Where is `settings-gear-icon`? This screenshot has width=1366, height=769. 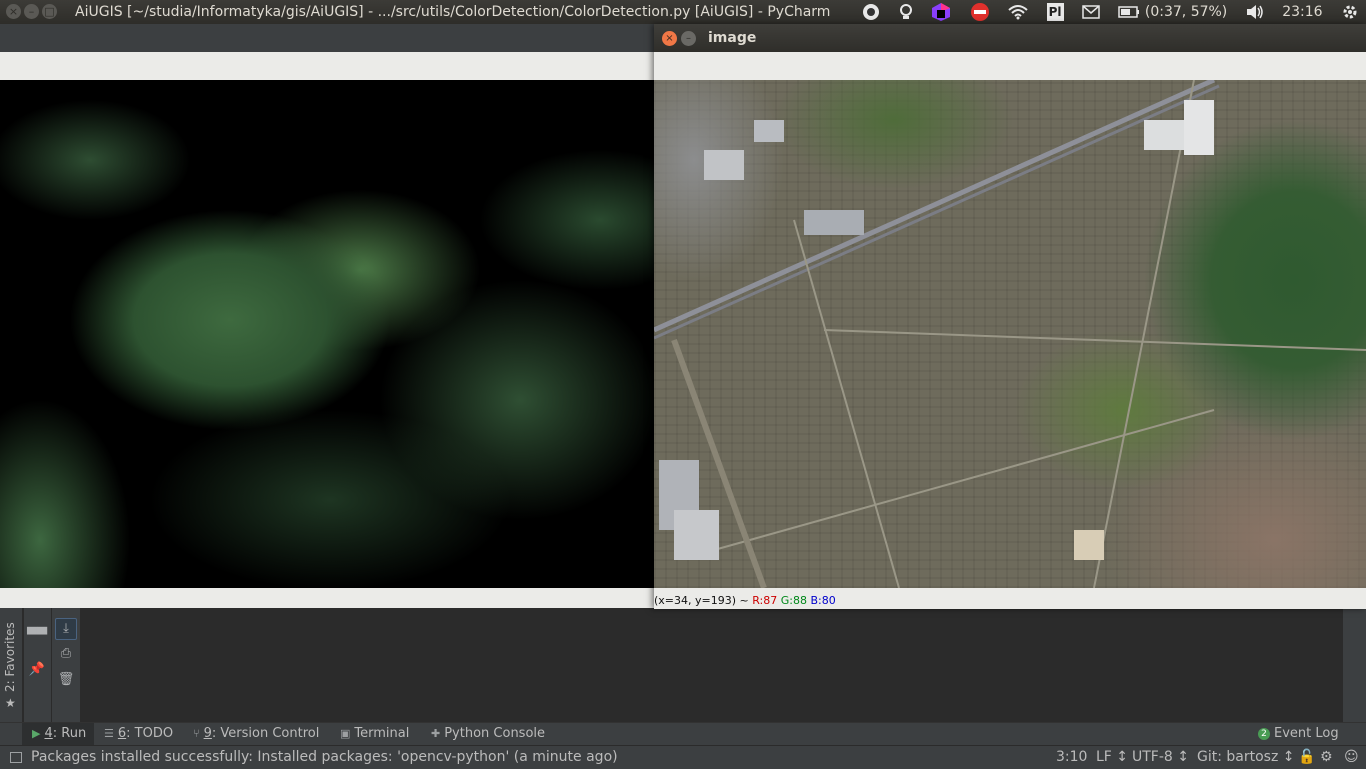
settings-gear-icon is located at coordinates (1350, 12).